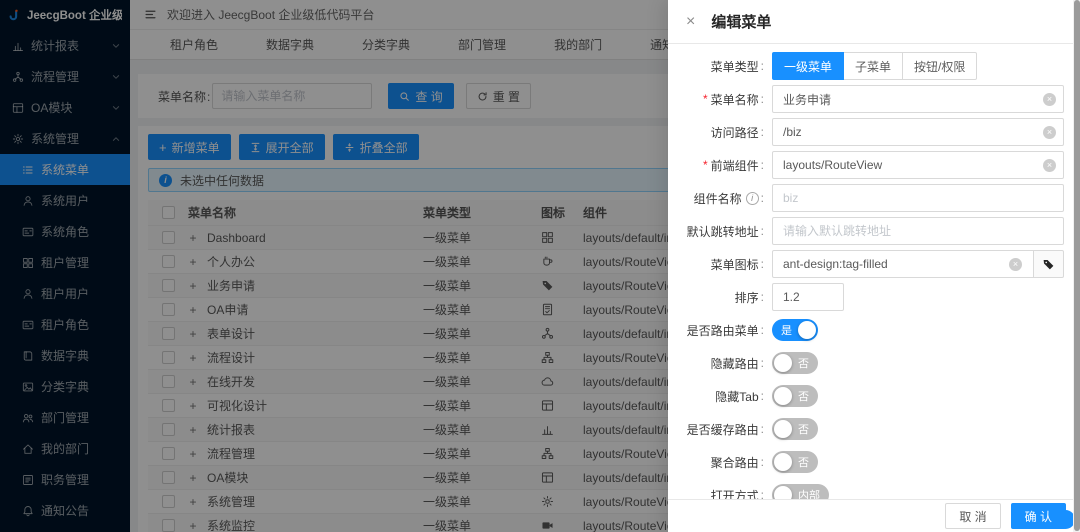  Describe the element at coordinates (871, 297) in the screenshot. I see `form-row-sort: 排序` at that location.